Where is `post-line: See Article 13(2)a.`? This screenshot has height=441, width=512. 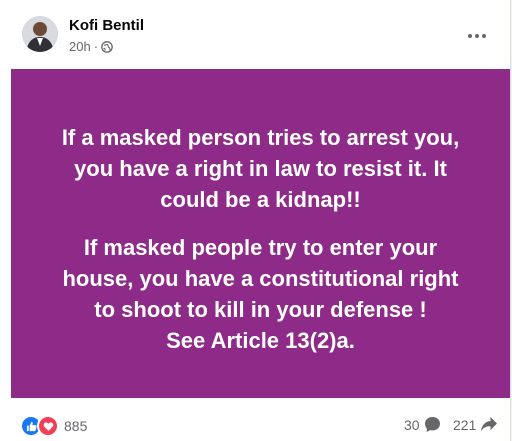
post-line: See Article 13(2)a. is located at coordinates (260, 340).